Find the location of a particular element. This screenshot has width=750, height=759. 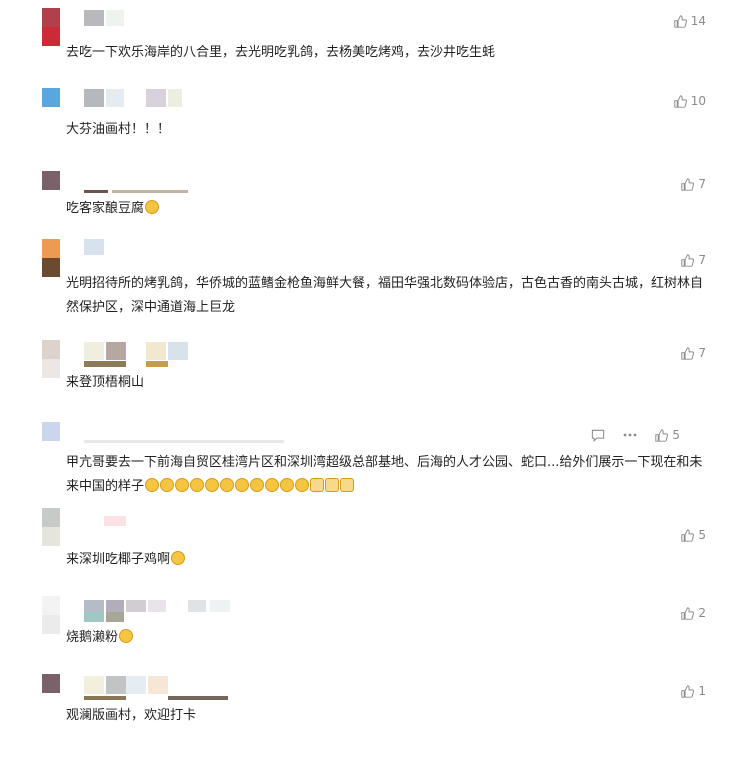

comment-actions: 5 is located at coordinates (635, 435).